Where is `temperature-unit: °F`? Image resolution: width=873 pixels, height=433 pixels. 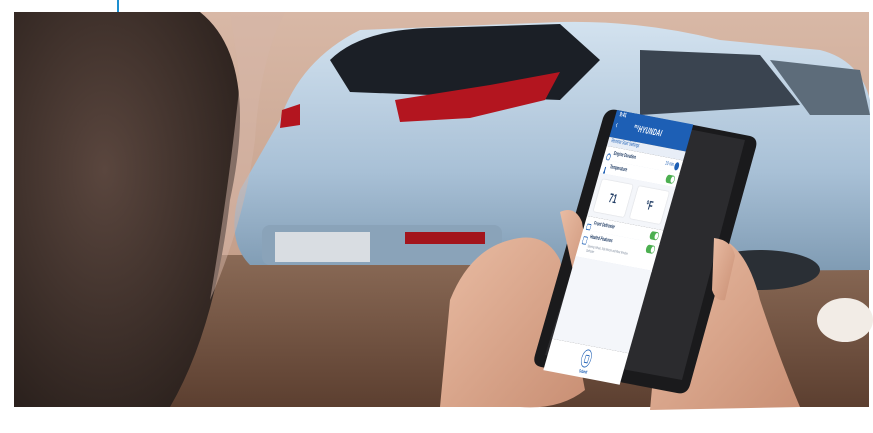
temperature-unit: °F is located at coordinates (649, 205).